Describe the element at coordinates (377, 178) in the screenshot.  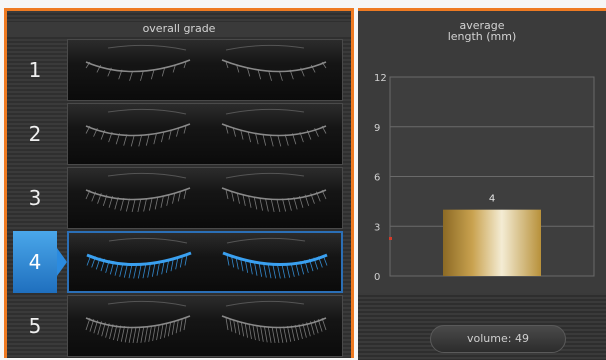
I see `chart-y-tick-label: 6` at that location.